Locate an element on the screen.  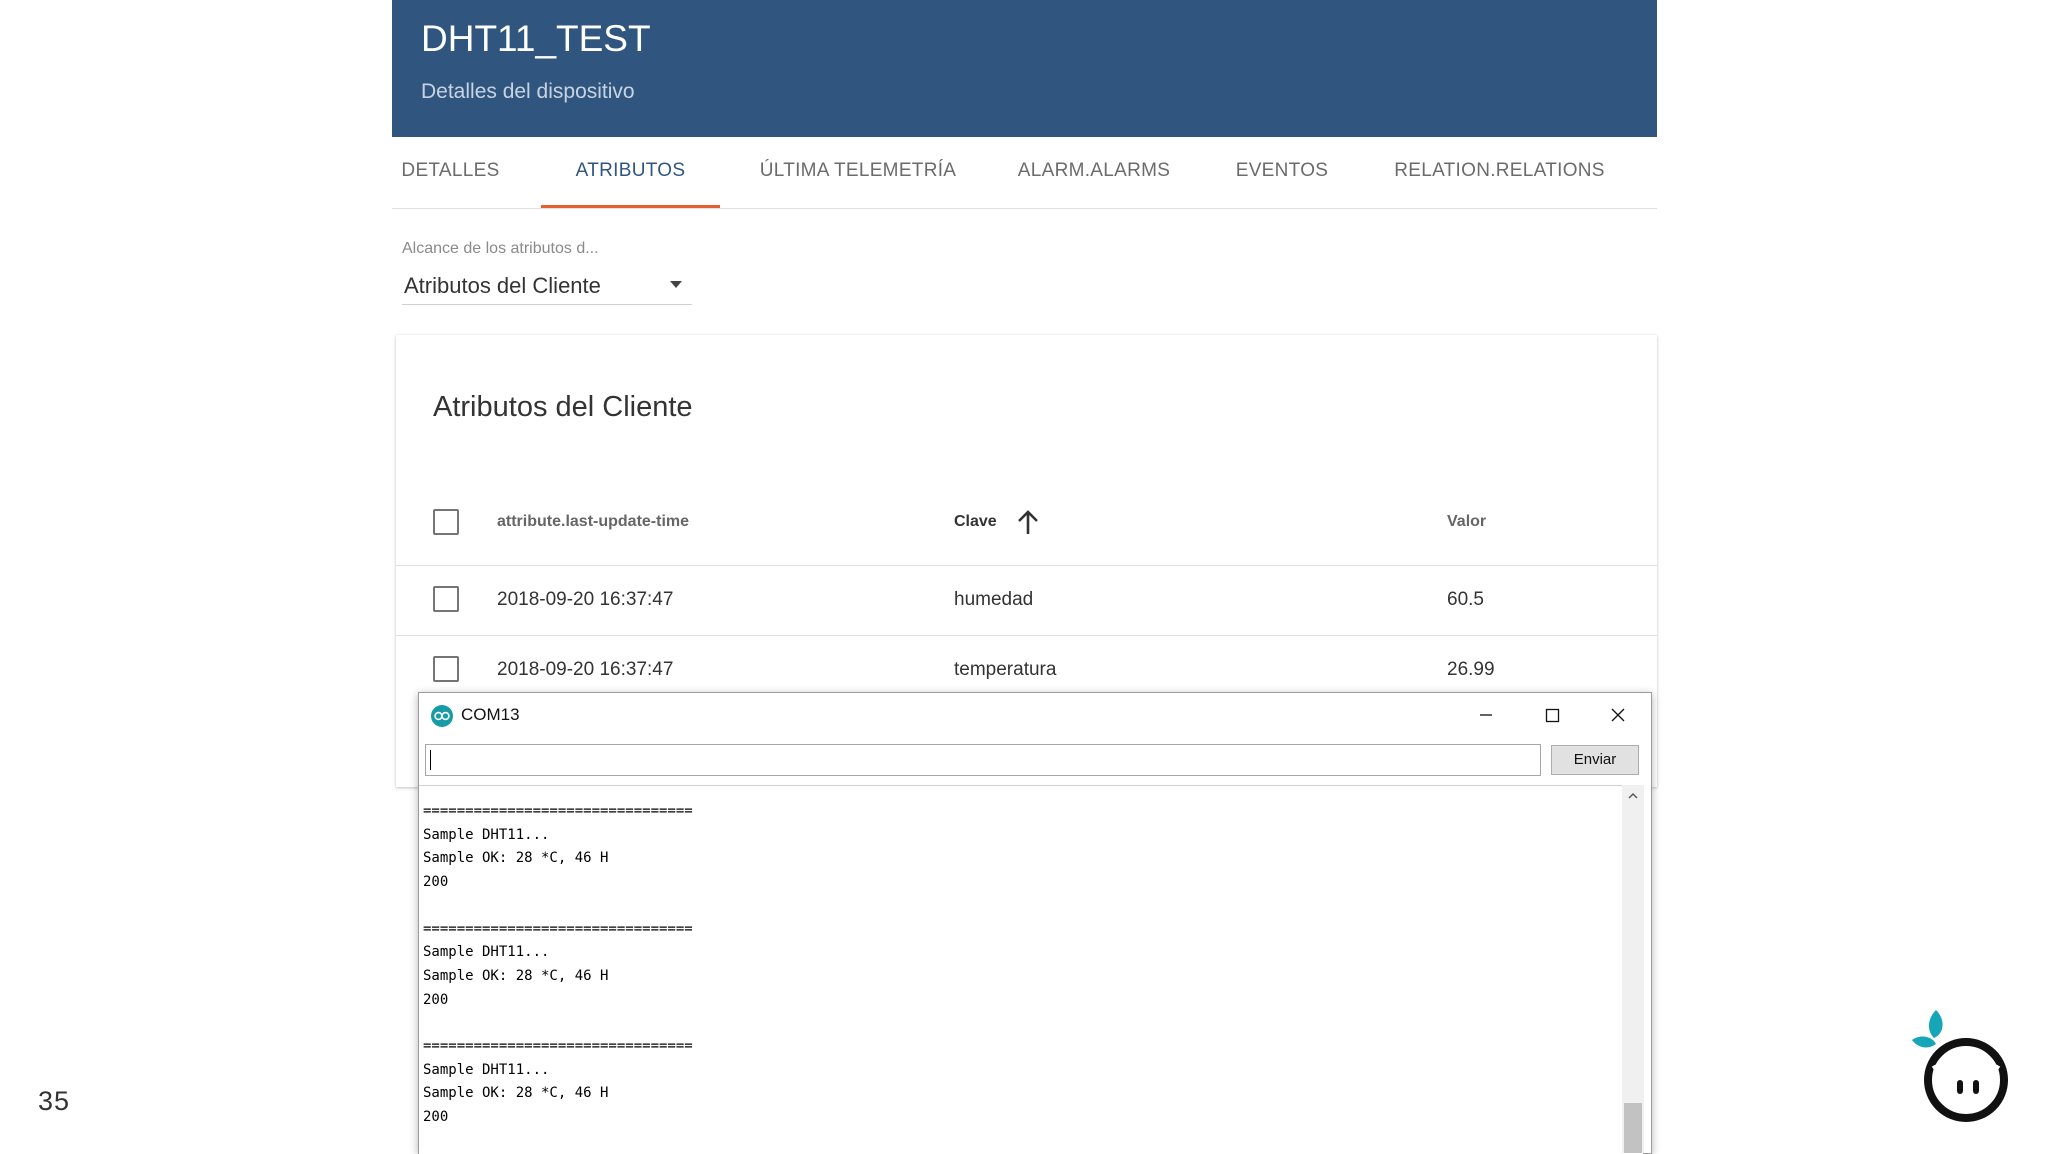
card-title: Atributos del Cliente is located at coordinates (563, 407).